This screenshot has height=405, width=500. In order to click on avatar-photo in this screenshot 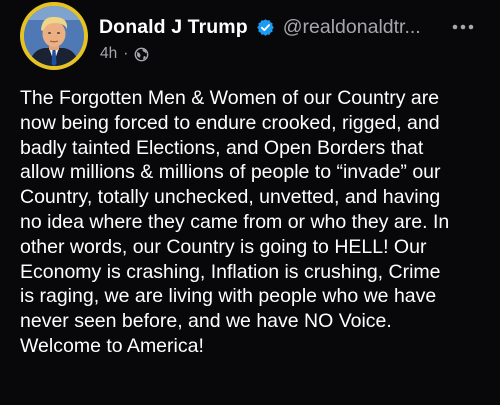, I will do `click(54, 36)`.